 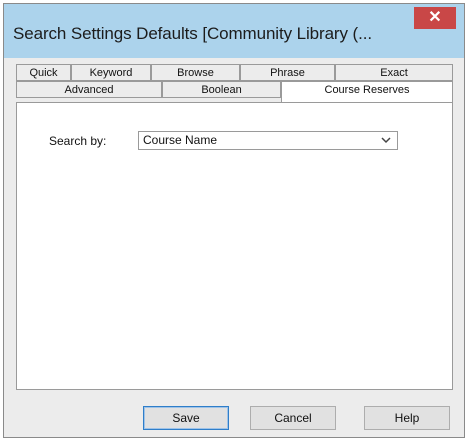 What do you see at coordinates (221, 89) in the screenshot?
I see `tab-boolean: Boolean` at bounding box center [221, 89].